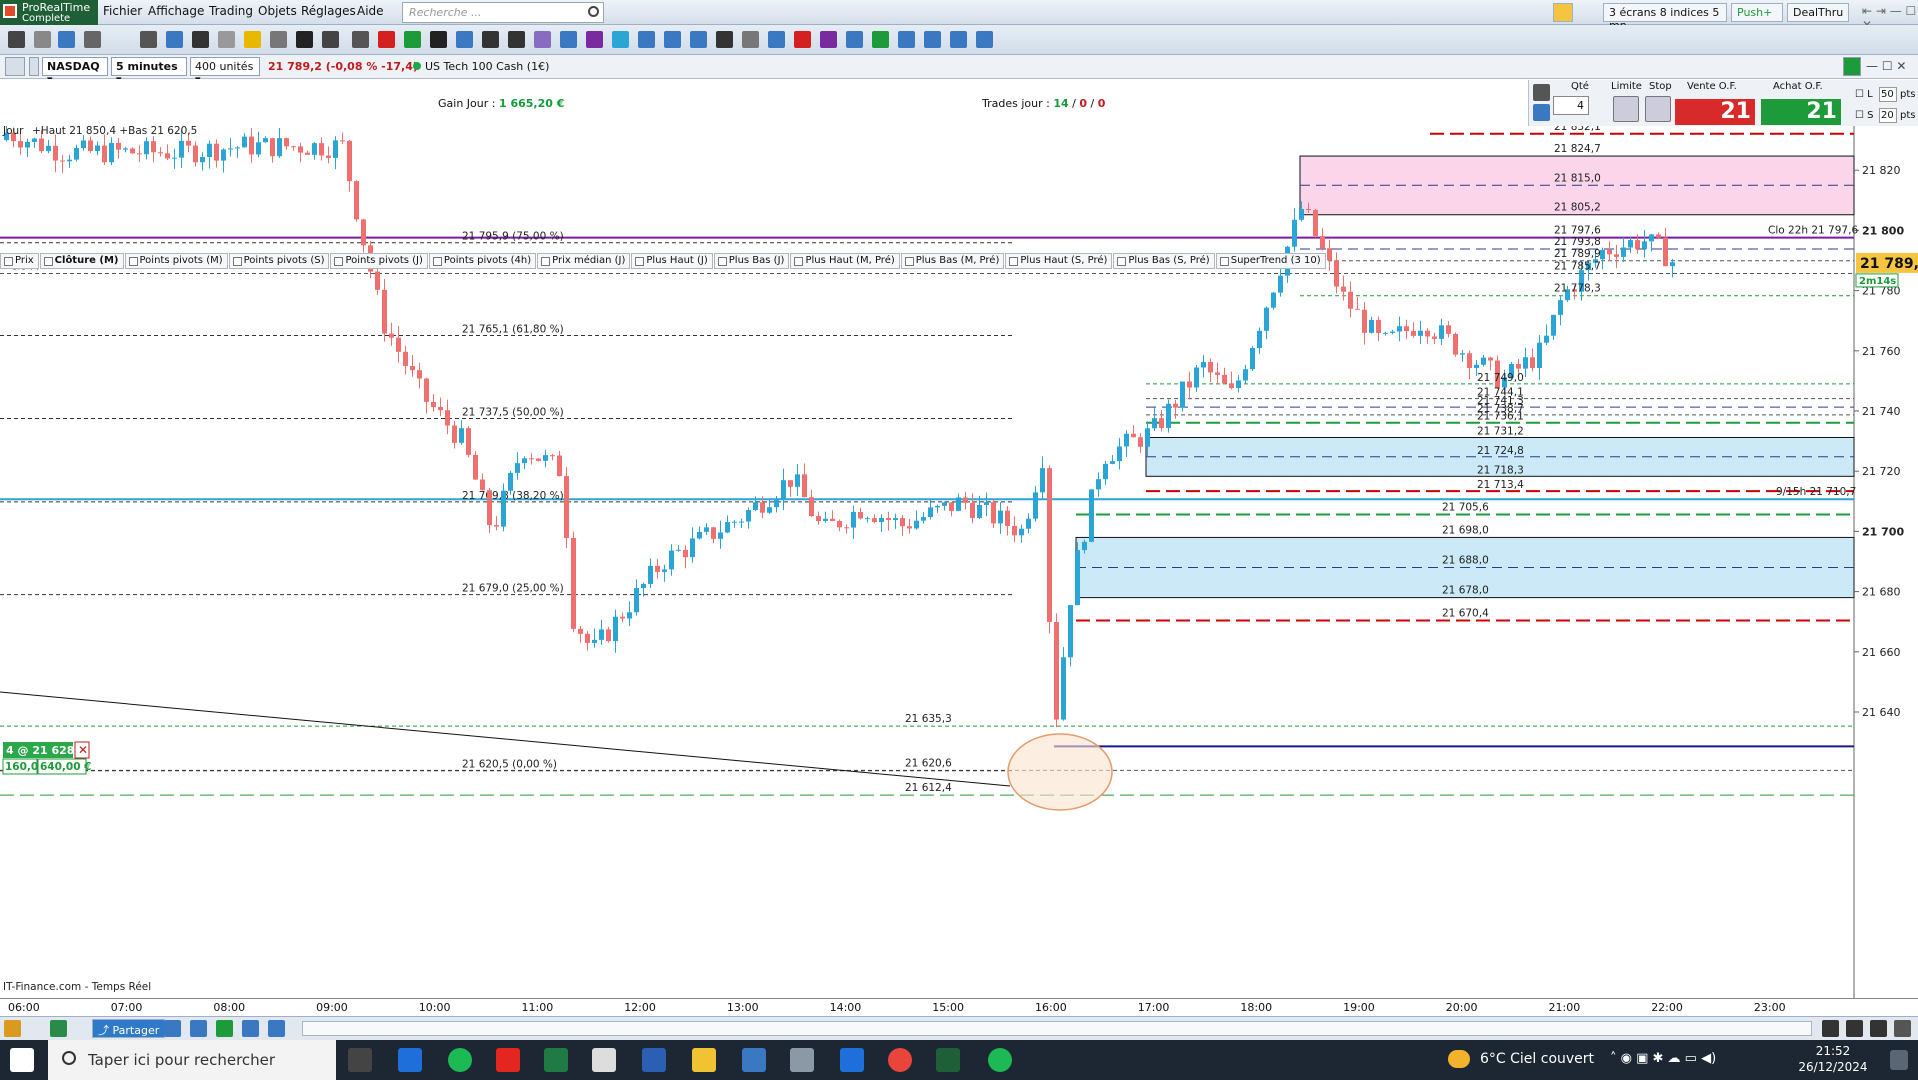  What do you see at coordinates (1757, 12) in the screenshot?
I see `push-button: Push+` at bounding box center [1757, 12].